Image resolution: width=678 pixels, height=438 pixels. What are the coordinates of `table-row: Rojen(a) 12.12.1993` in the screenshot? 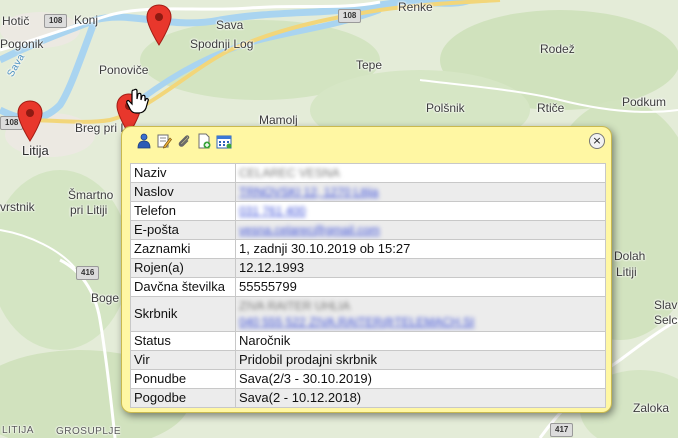 It's located at (368, 268).